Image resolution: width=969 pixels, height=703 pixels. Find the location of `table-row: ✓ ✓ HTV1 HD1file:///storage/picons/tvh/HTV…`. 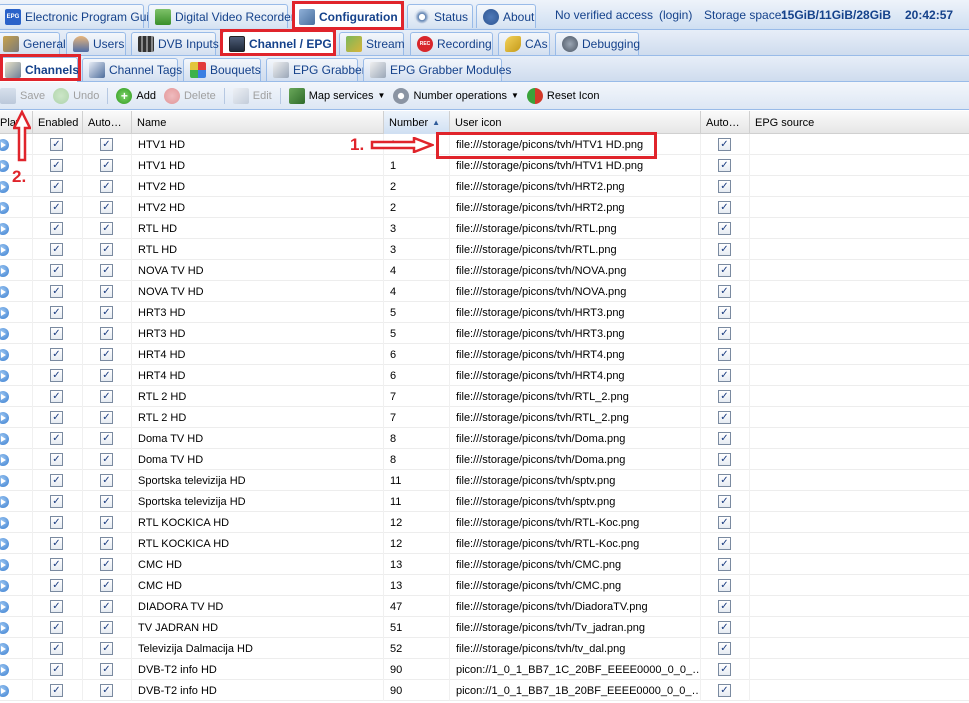

table-row: ✓ ✓ HTV1 HD1file:///storage/picons/tvh/HTV… is located at coordinates (484, 165).